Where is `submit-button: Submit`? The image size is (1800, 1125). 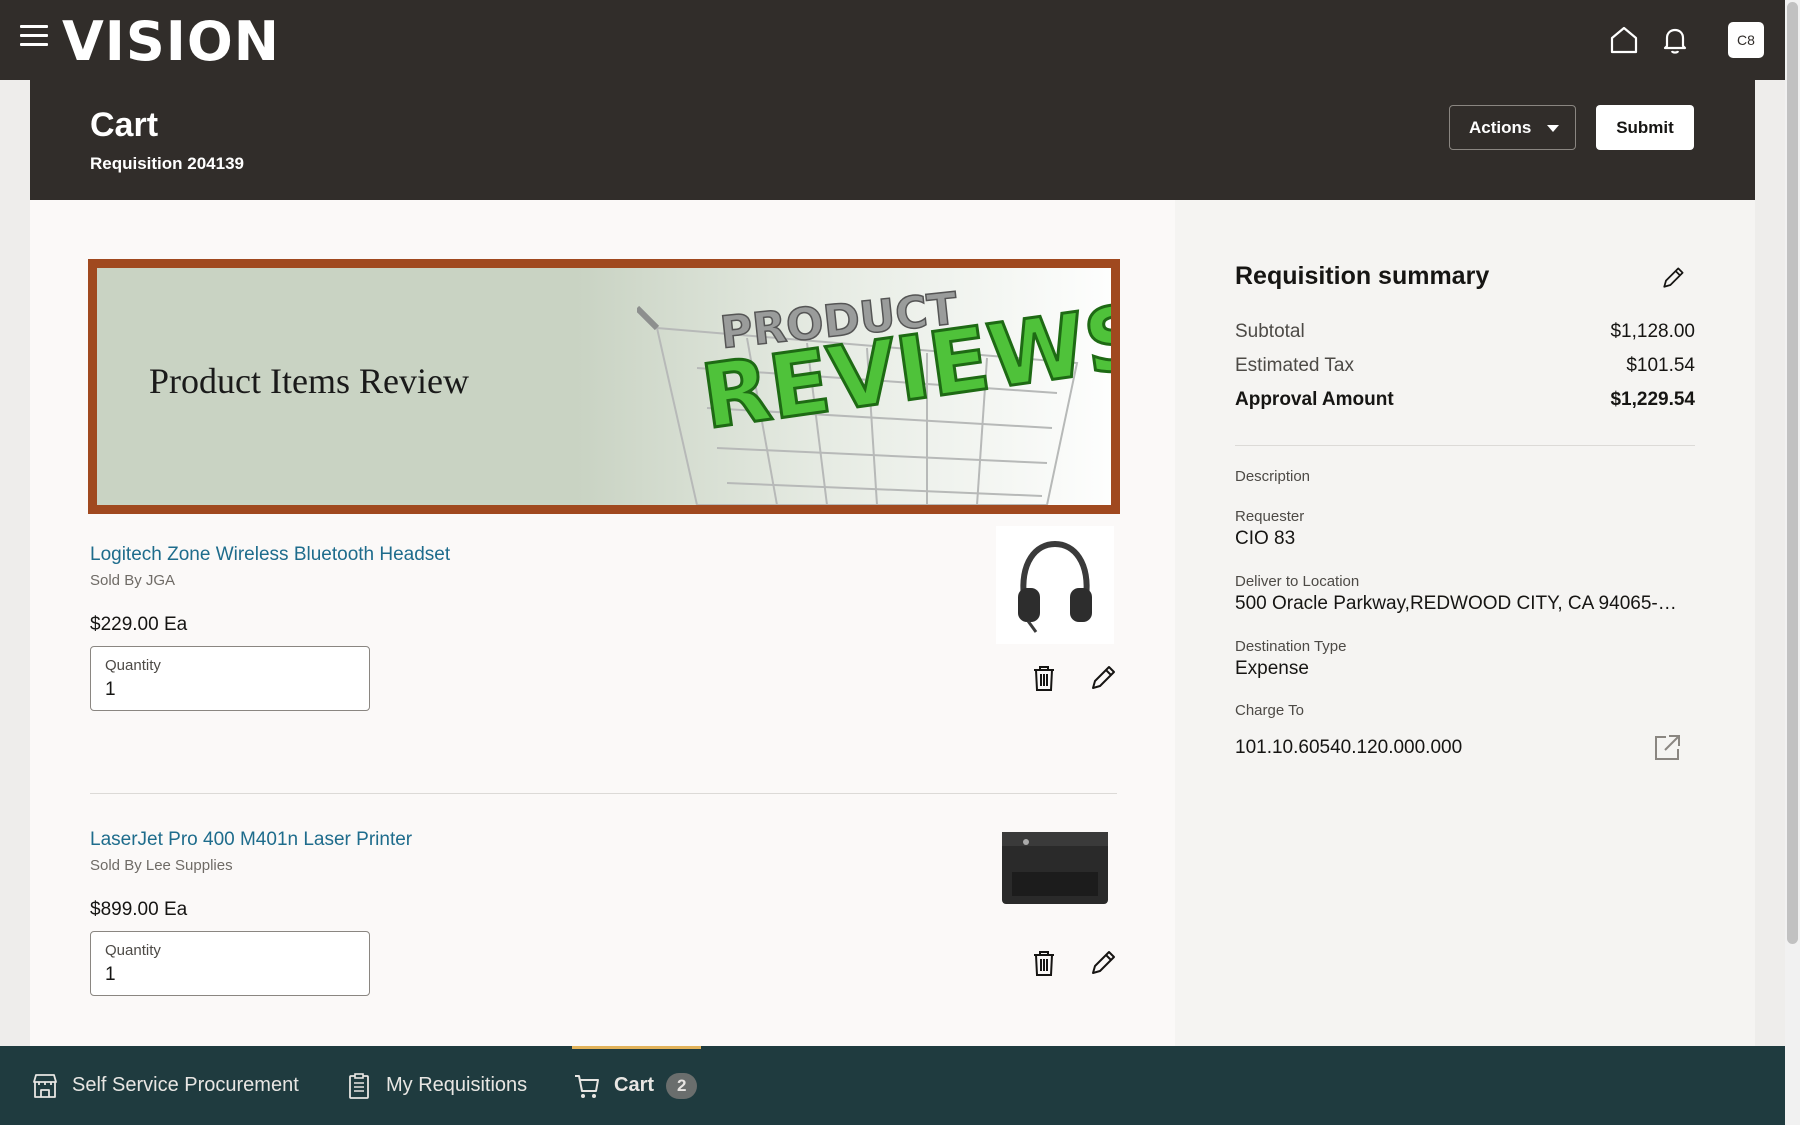
submit-button: Submit is located at coordinates (1645, 127).